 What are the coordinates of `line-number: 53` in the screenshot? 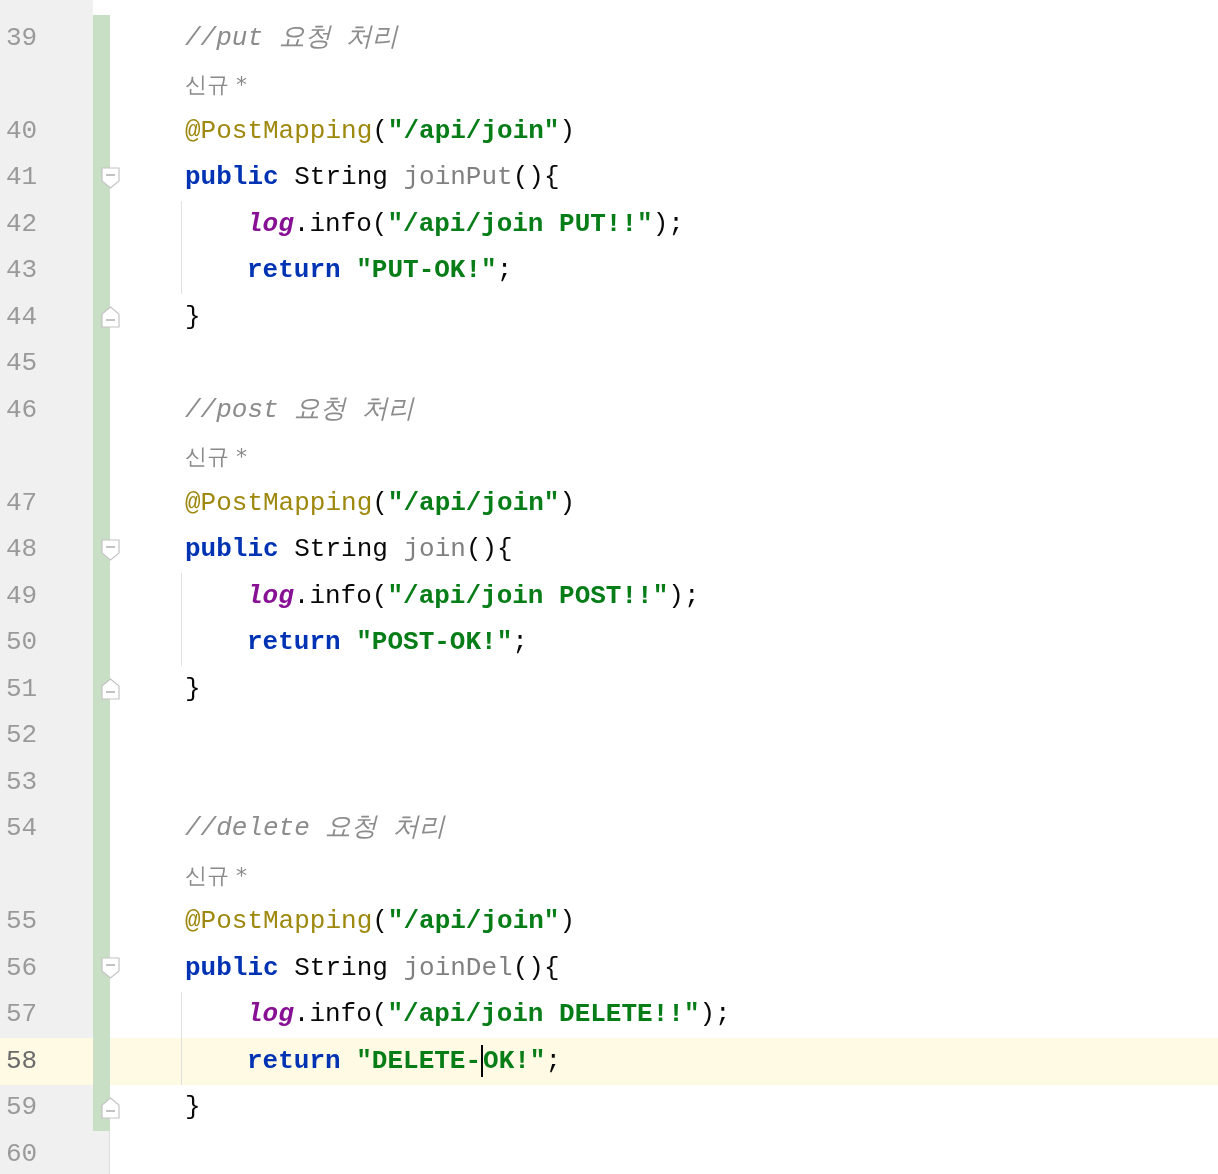 It's located at (22, 782).